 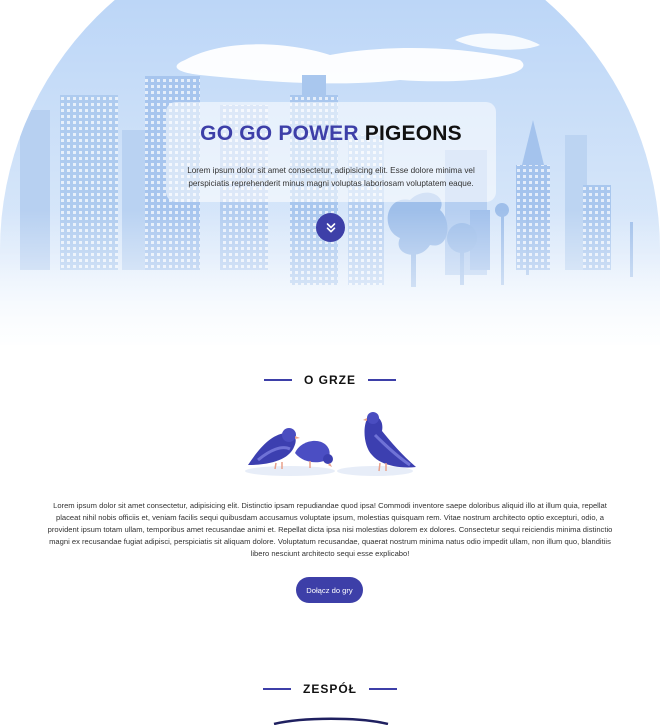 I want to click on team-section-heading: ZESPÓŁ, so click(x=330, y=689).